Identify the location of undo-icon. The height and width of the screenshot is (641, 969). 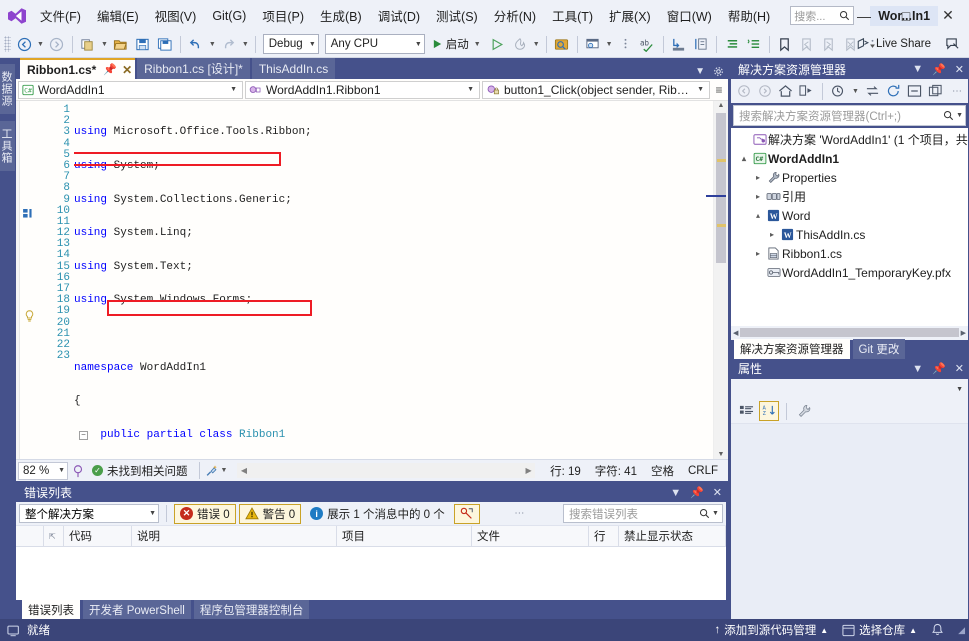
(196, 44).